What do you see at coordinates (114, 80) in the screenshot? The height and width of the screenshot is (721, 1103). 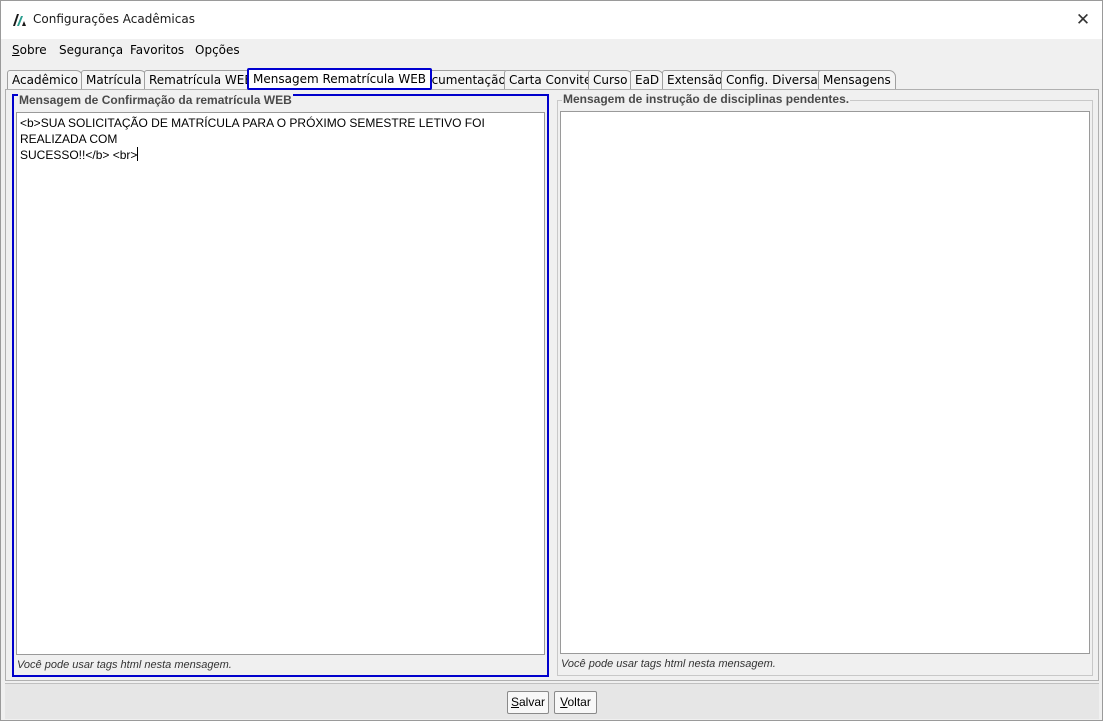 I see `tab-matricula: Matrícula` at bounding box center [114, 80].